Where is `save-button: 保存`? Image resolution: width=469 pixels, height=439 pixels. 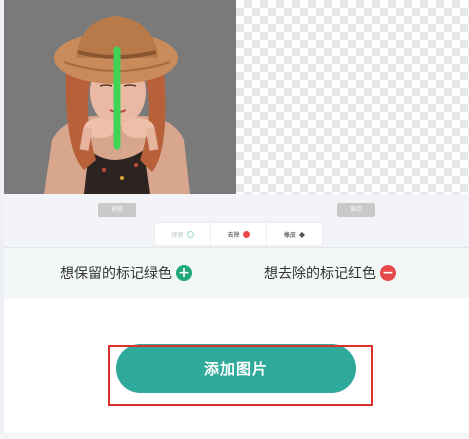 save-button: 保存 is located at coordinates (356, 210).